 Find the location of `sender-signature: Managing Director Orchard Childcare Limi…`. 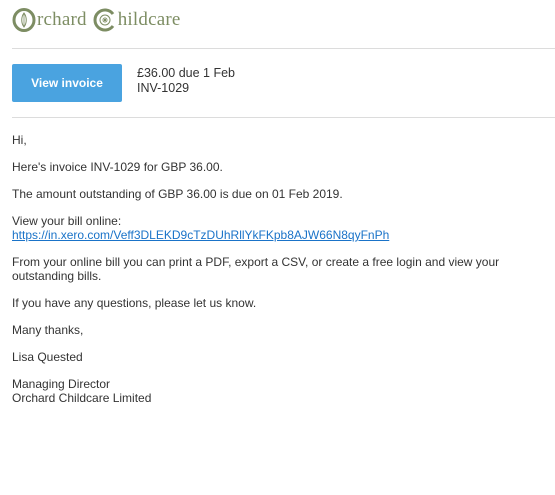

sender-signature: Managing Director Orchard Childcare Limi… is located at coordinates (283, 391).